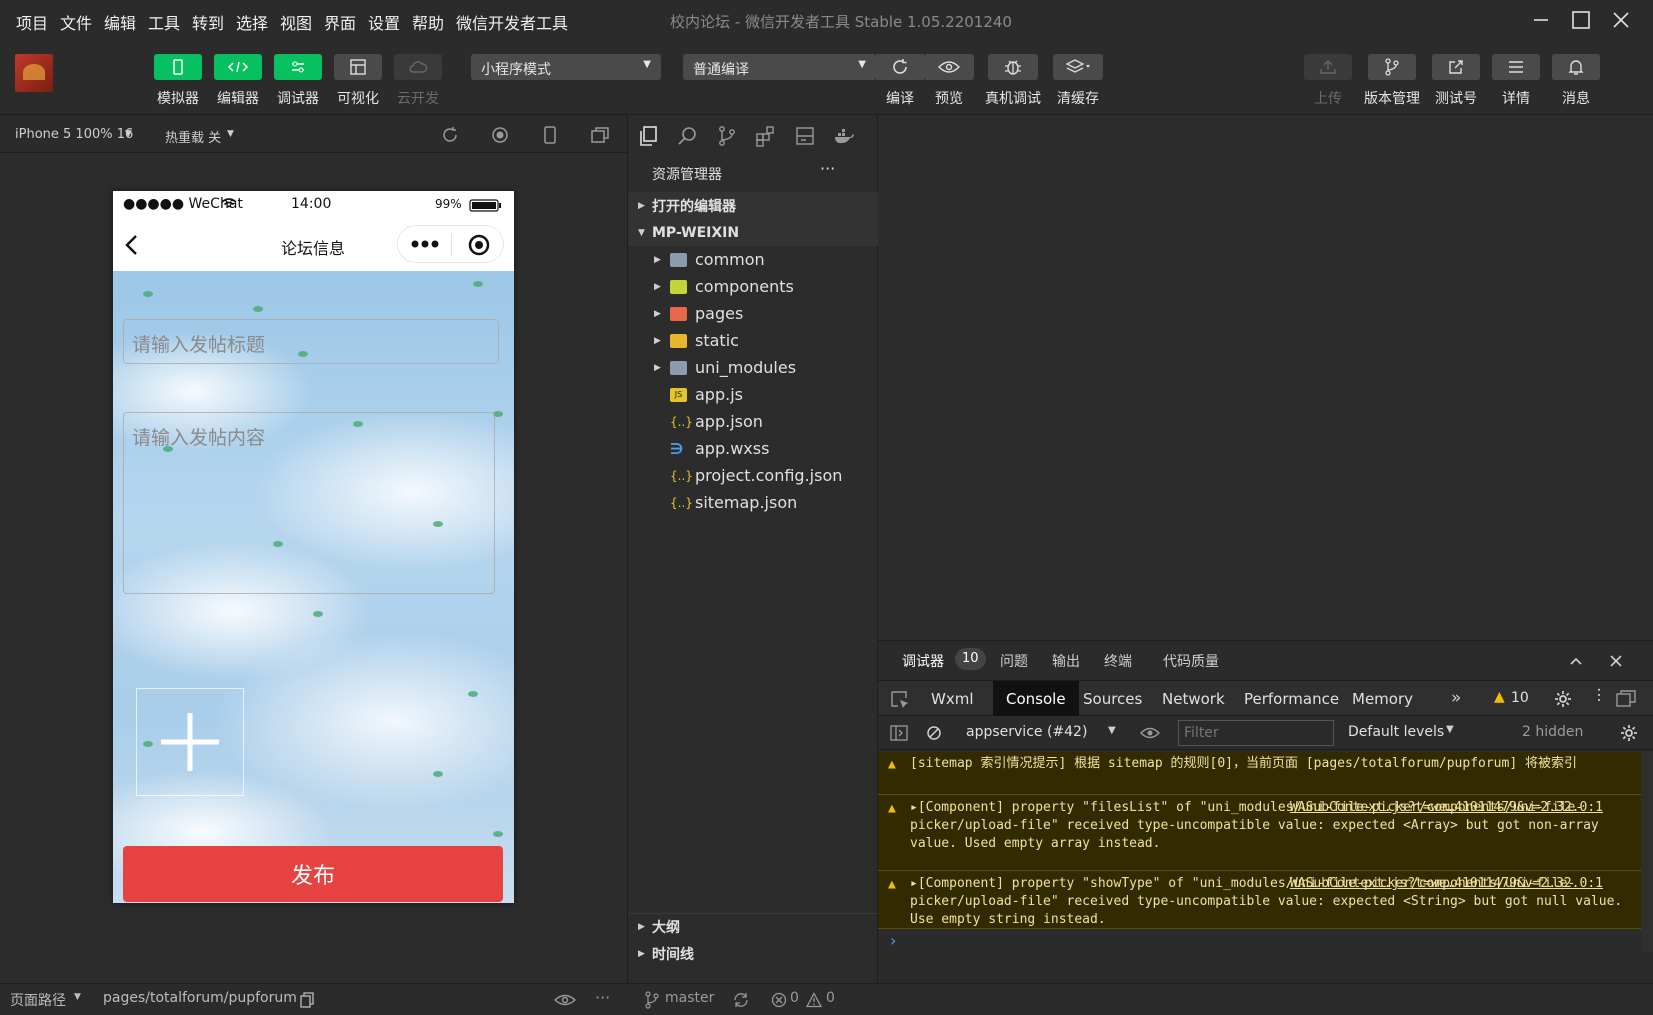  I want to click on more-icon, so click(425, 244).